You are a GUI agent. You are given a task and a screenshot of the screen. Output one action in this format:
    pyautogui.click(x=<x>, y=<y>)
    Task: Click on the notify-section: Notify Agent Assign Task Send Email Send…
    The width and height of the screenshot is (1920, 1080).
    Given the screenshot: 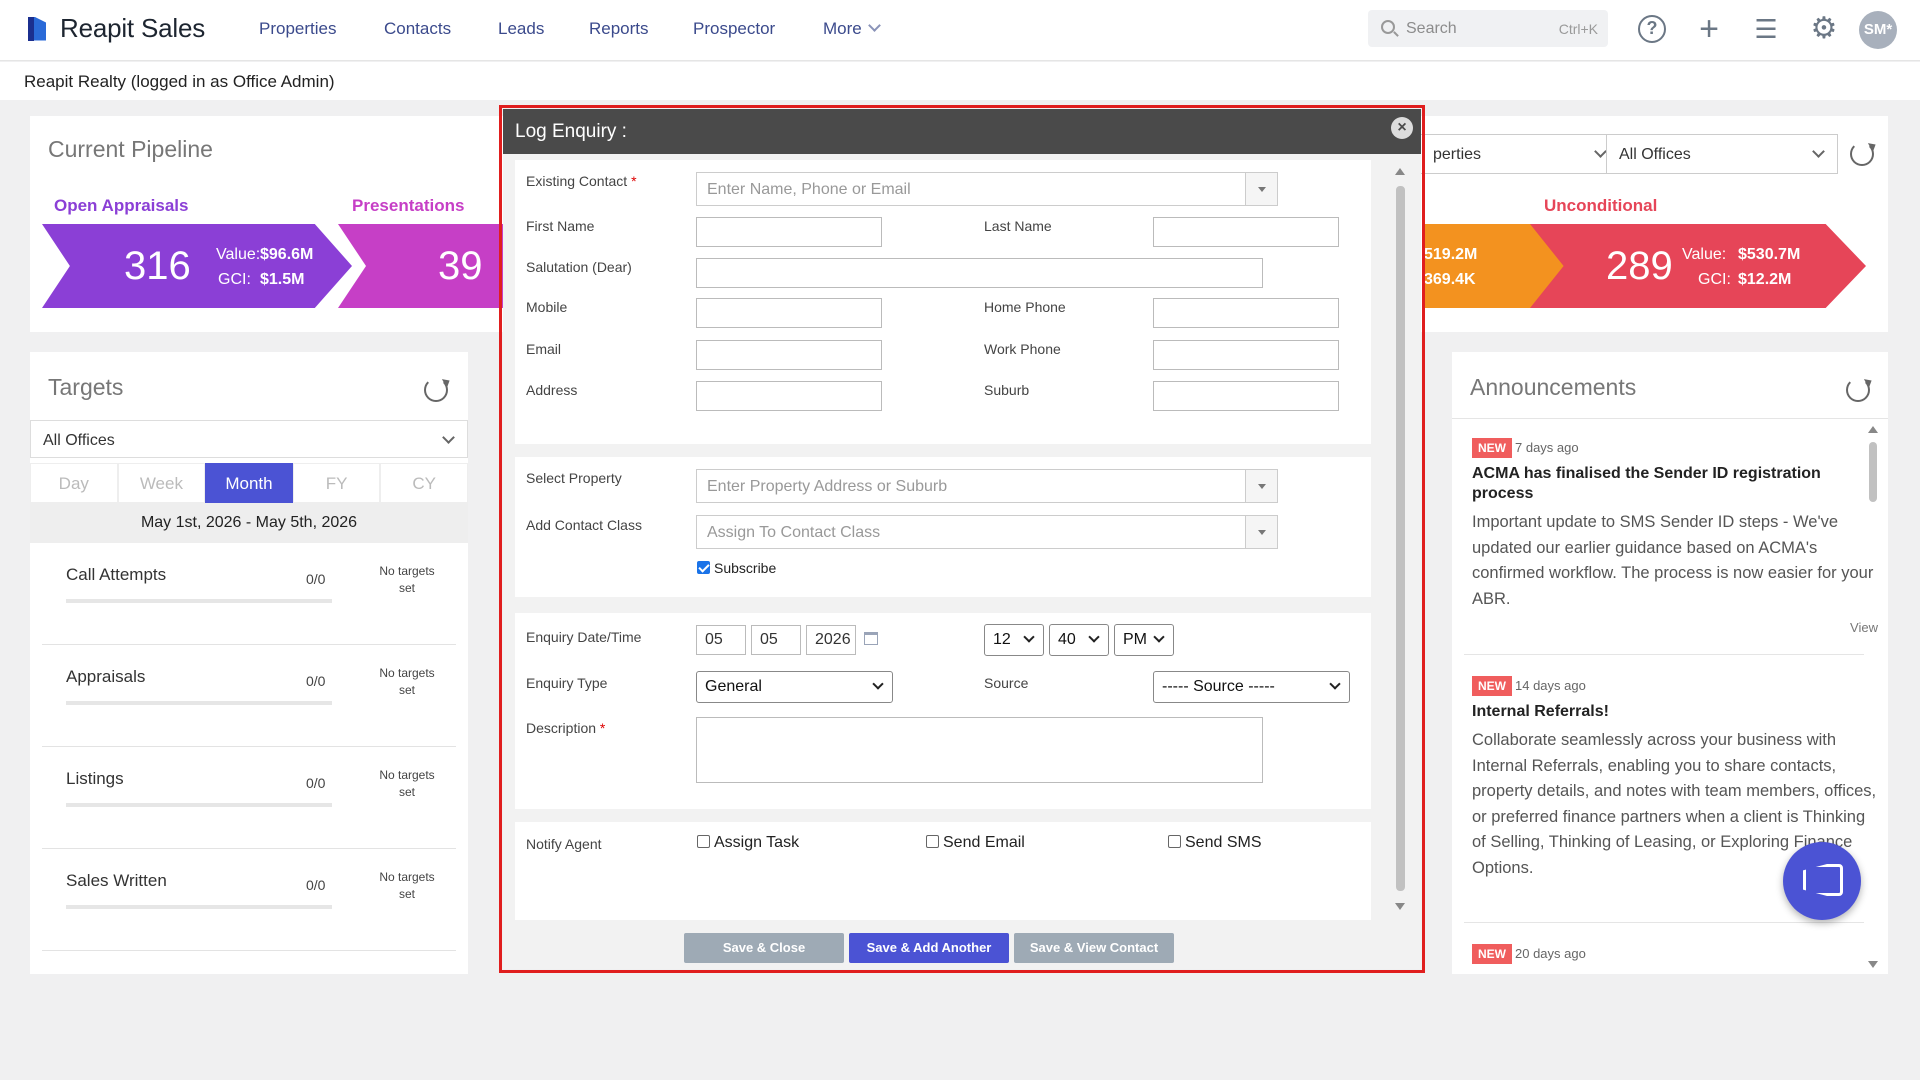 What is the action you would take?
    pyautogui.click(x=943, y=871)
    